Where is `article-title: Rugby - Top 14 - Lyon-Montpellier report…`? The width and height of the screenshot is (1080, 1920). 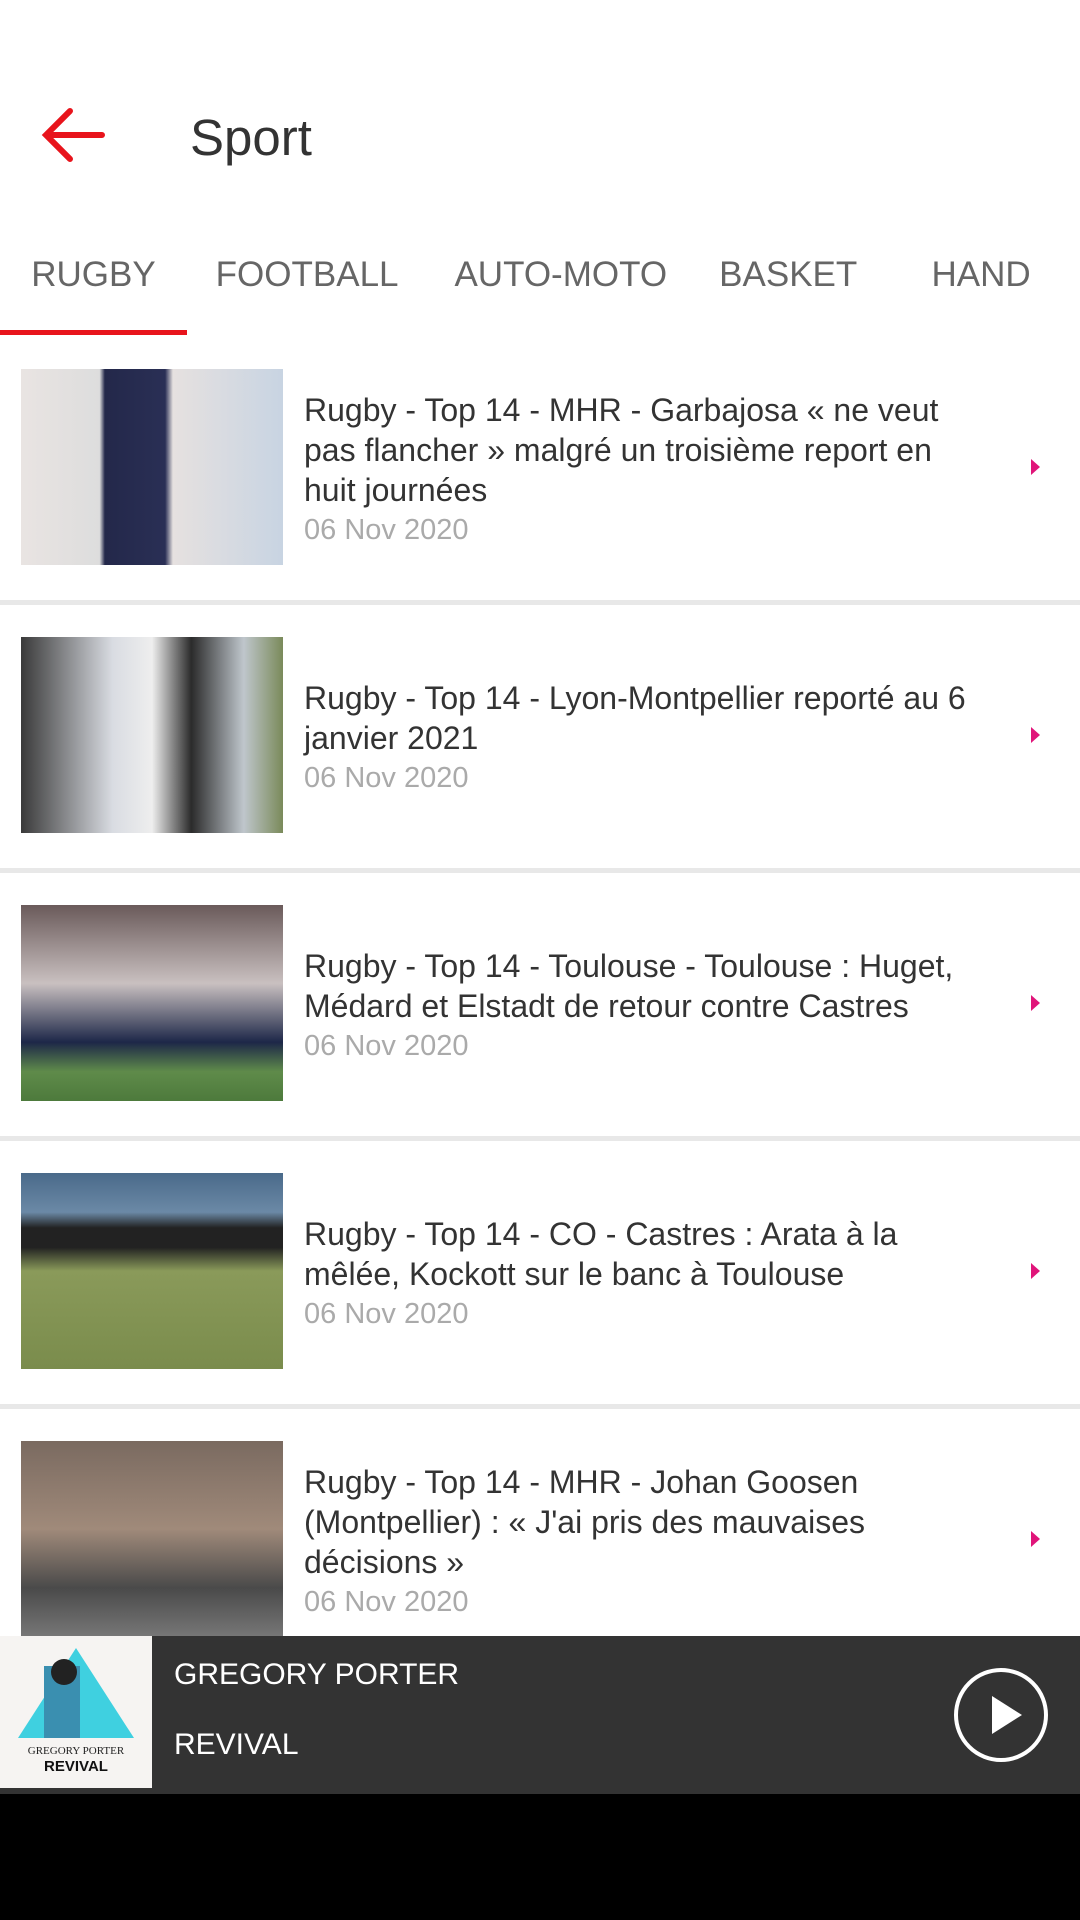
article-title: Rugby - Top 14 - Lyon-Montpellier report… is located at coordinates (635, 718).